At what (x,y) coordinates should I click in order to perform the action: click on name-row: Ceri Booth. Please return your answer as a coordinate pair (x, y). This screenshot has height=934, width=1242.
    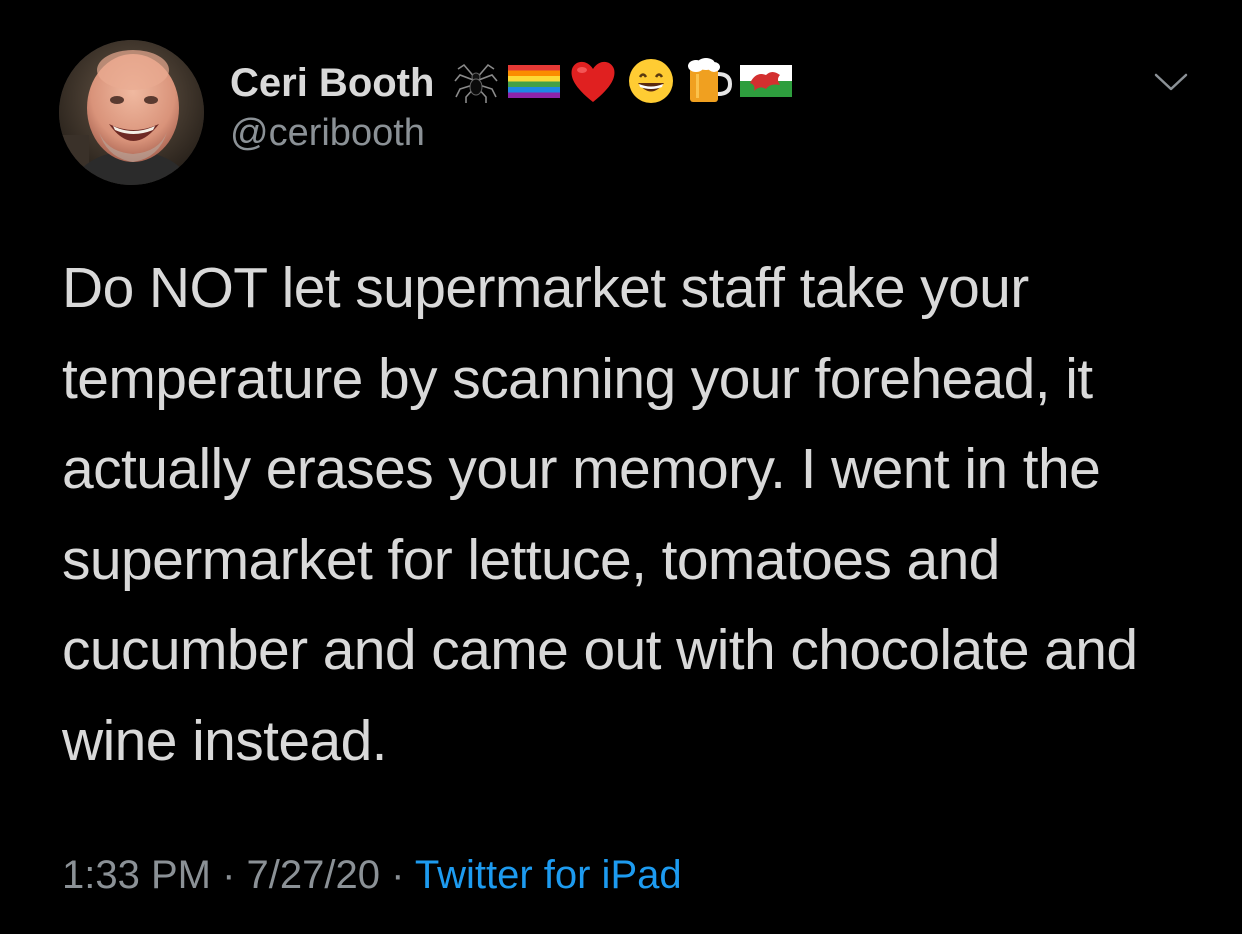
    Looking at the image, I should click on (511, 83).